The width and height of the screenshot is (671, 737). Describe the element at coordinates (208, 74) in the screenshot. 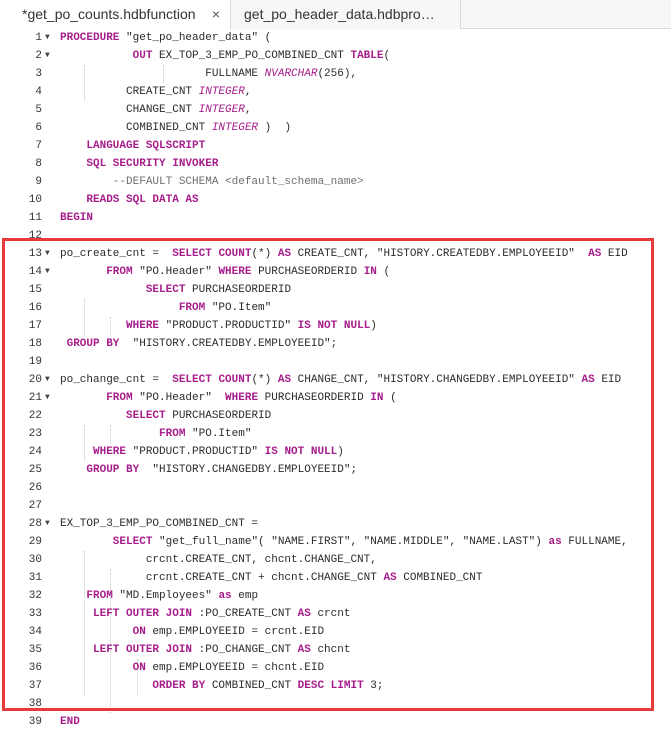

I see `code-text: FULLNAME NVARCHAR(256),` at that location.